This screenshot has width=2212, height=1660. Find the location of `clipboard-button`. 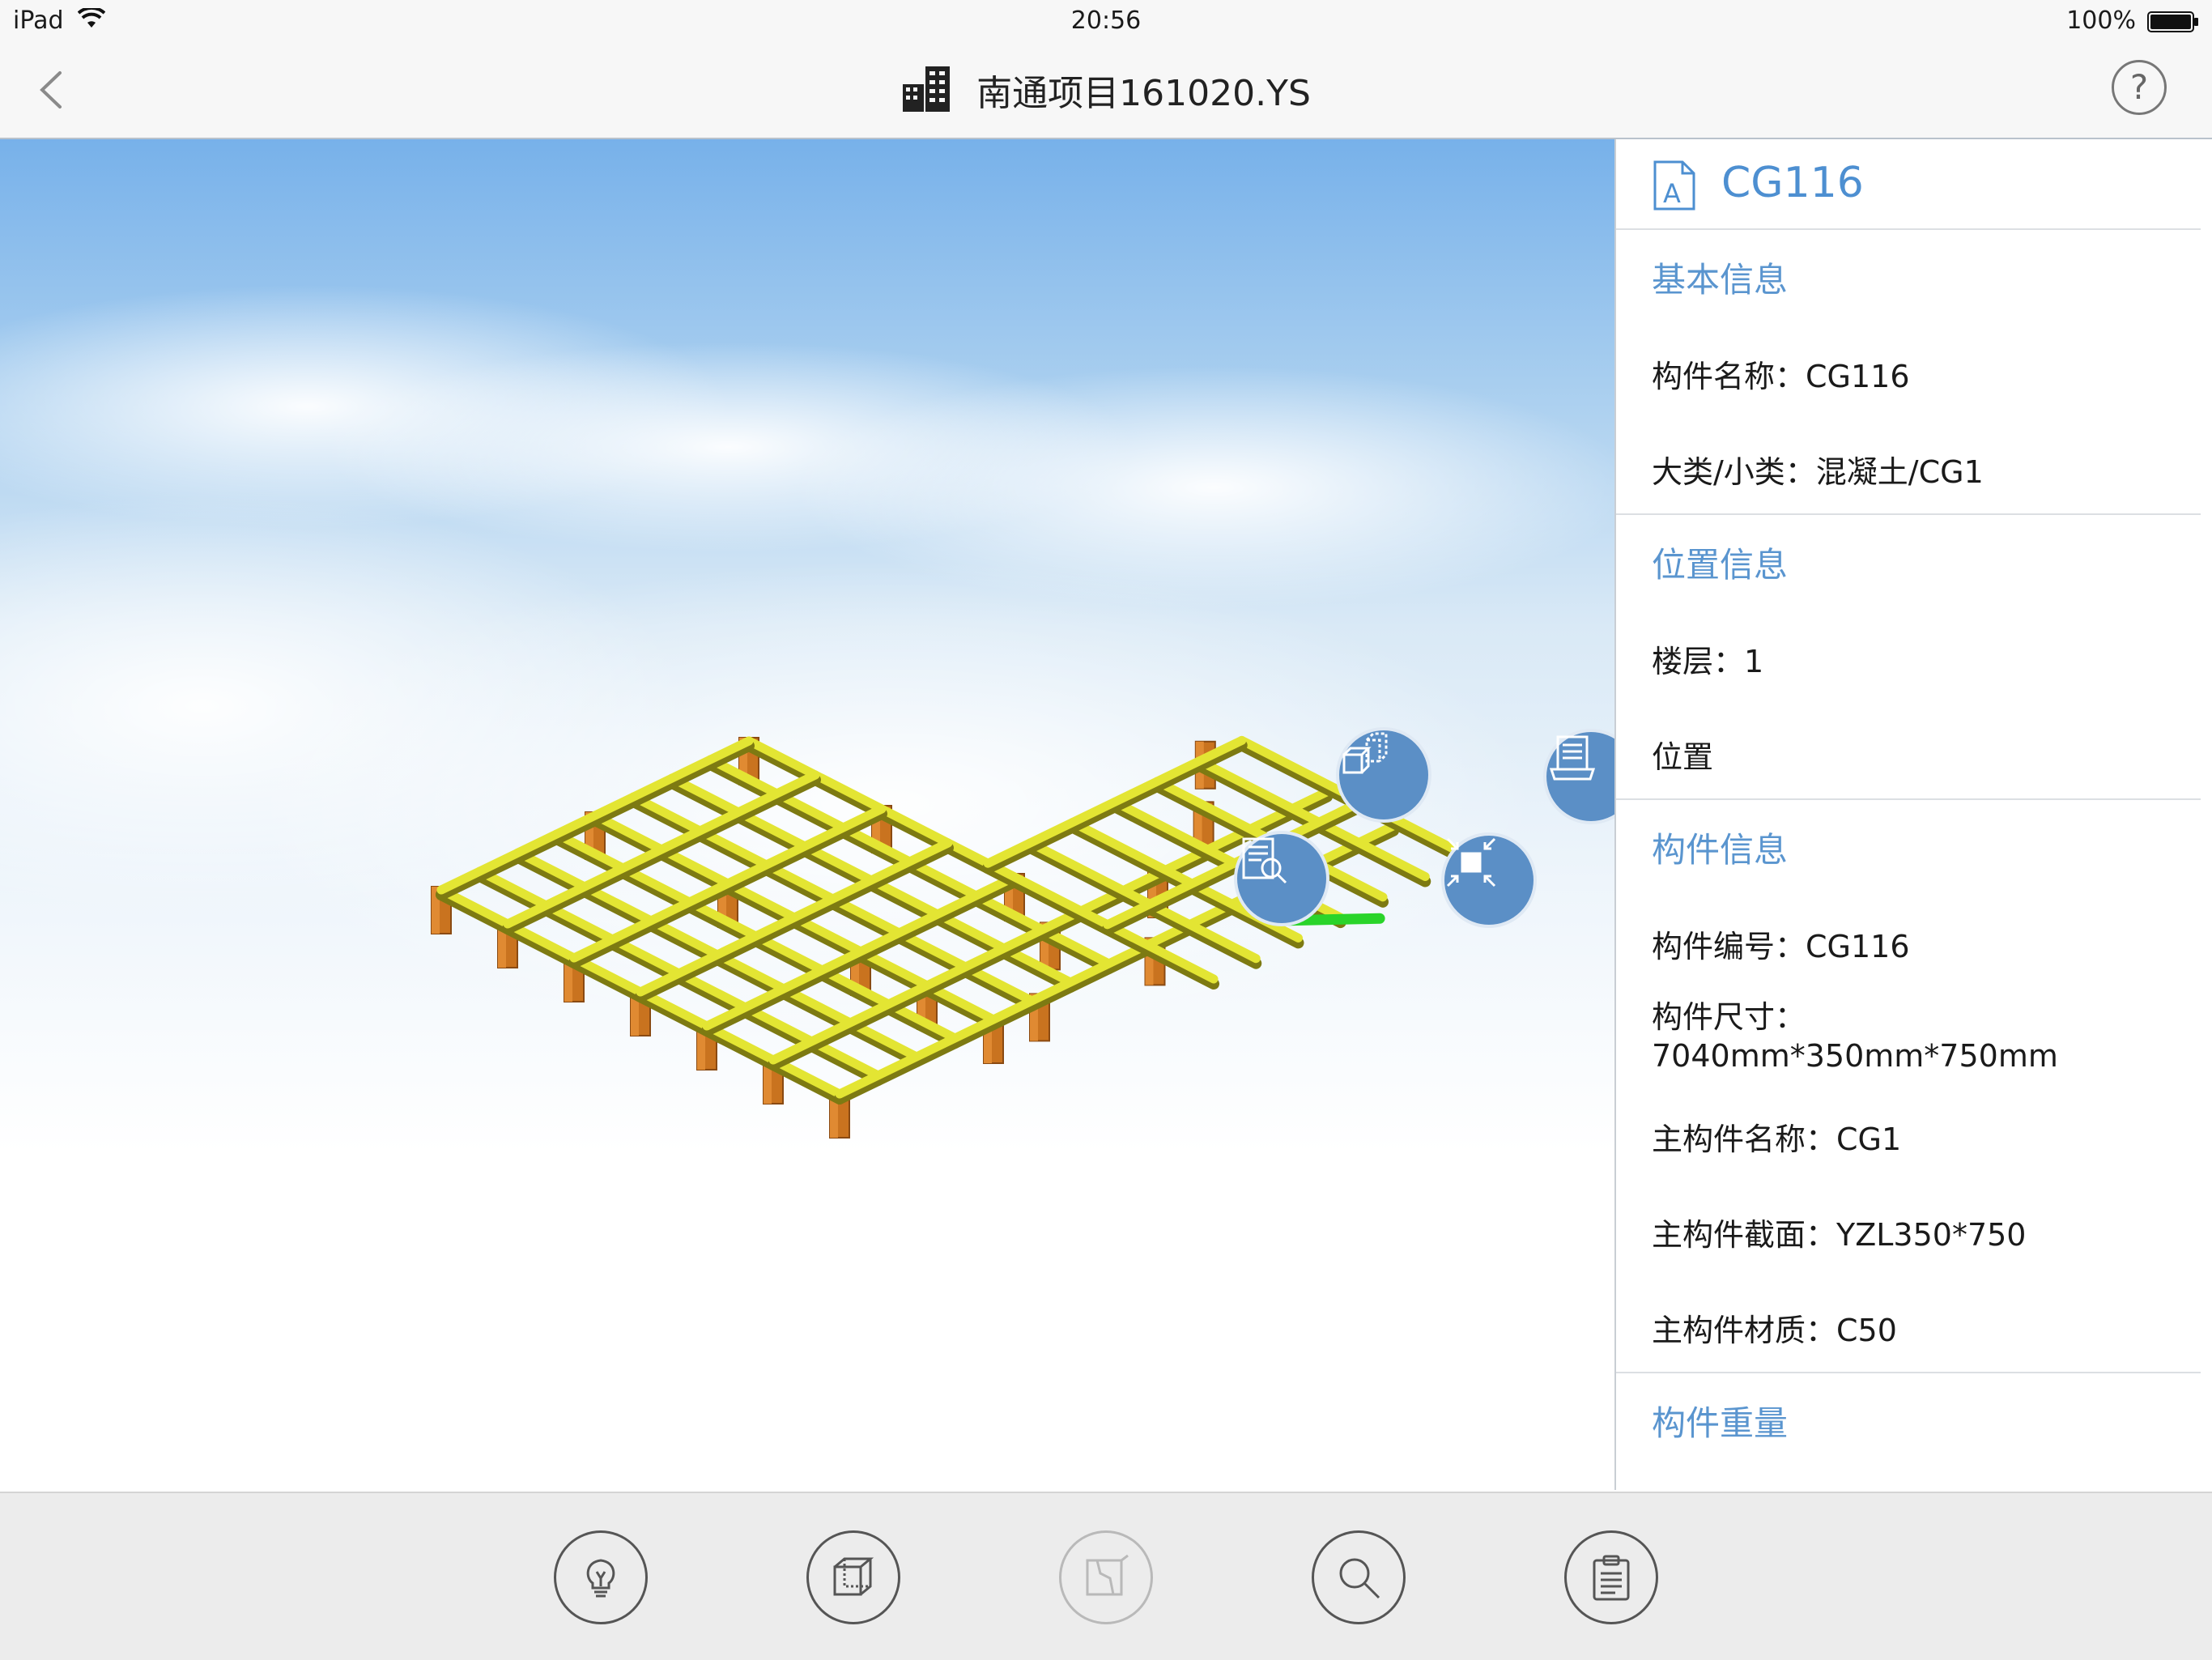

clipboard-button is located at coordinates (1611, 1577).